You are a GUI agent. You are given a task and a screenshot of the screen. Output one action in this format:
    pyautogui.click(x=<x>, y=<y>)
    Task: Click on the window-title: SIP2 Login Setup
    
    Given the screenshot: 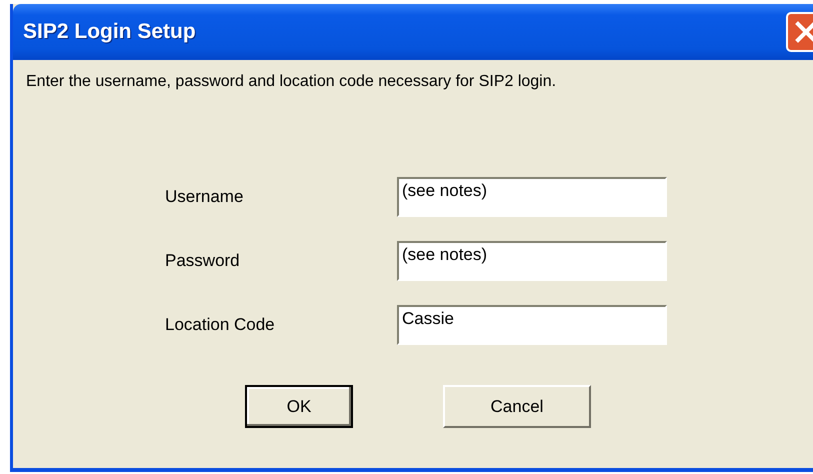 What is the action you would take?
    pyautogui.click(x=109, y=32)
    